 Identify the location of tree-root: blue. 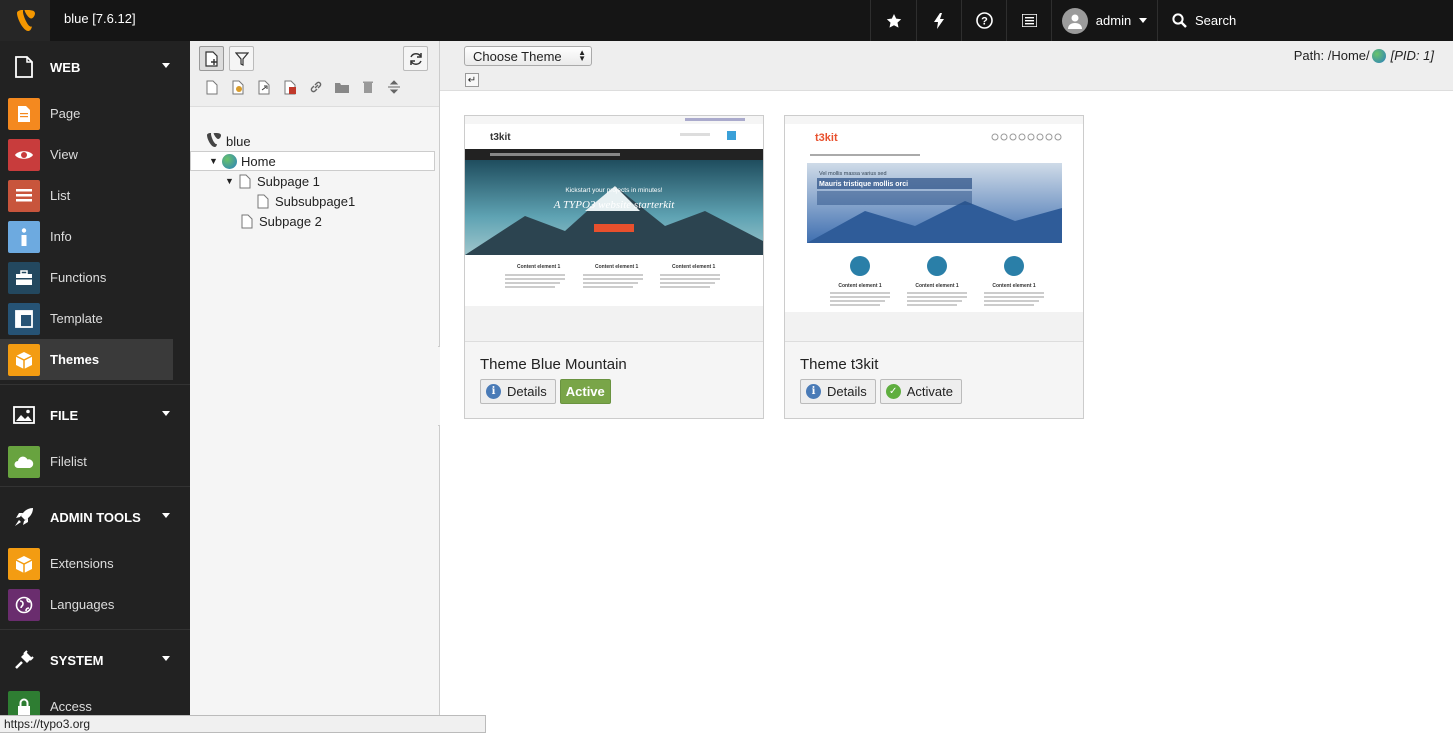
(228, 141).